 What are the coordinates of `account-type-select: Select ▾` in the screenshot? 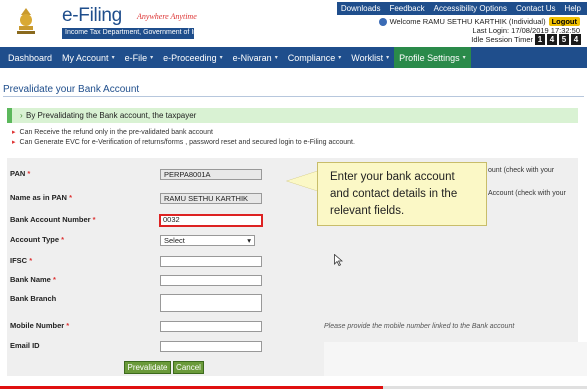 It's located at (207, 240).